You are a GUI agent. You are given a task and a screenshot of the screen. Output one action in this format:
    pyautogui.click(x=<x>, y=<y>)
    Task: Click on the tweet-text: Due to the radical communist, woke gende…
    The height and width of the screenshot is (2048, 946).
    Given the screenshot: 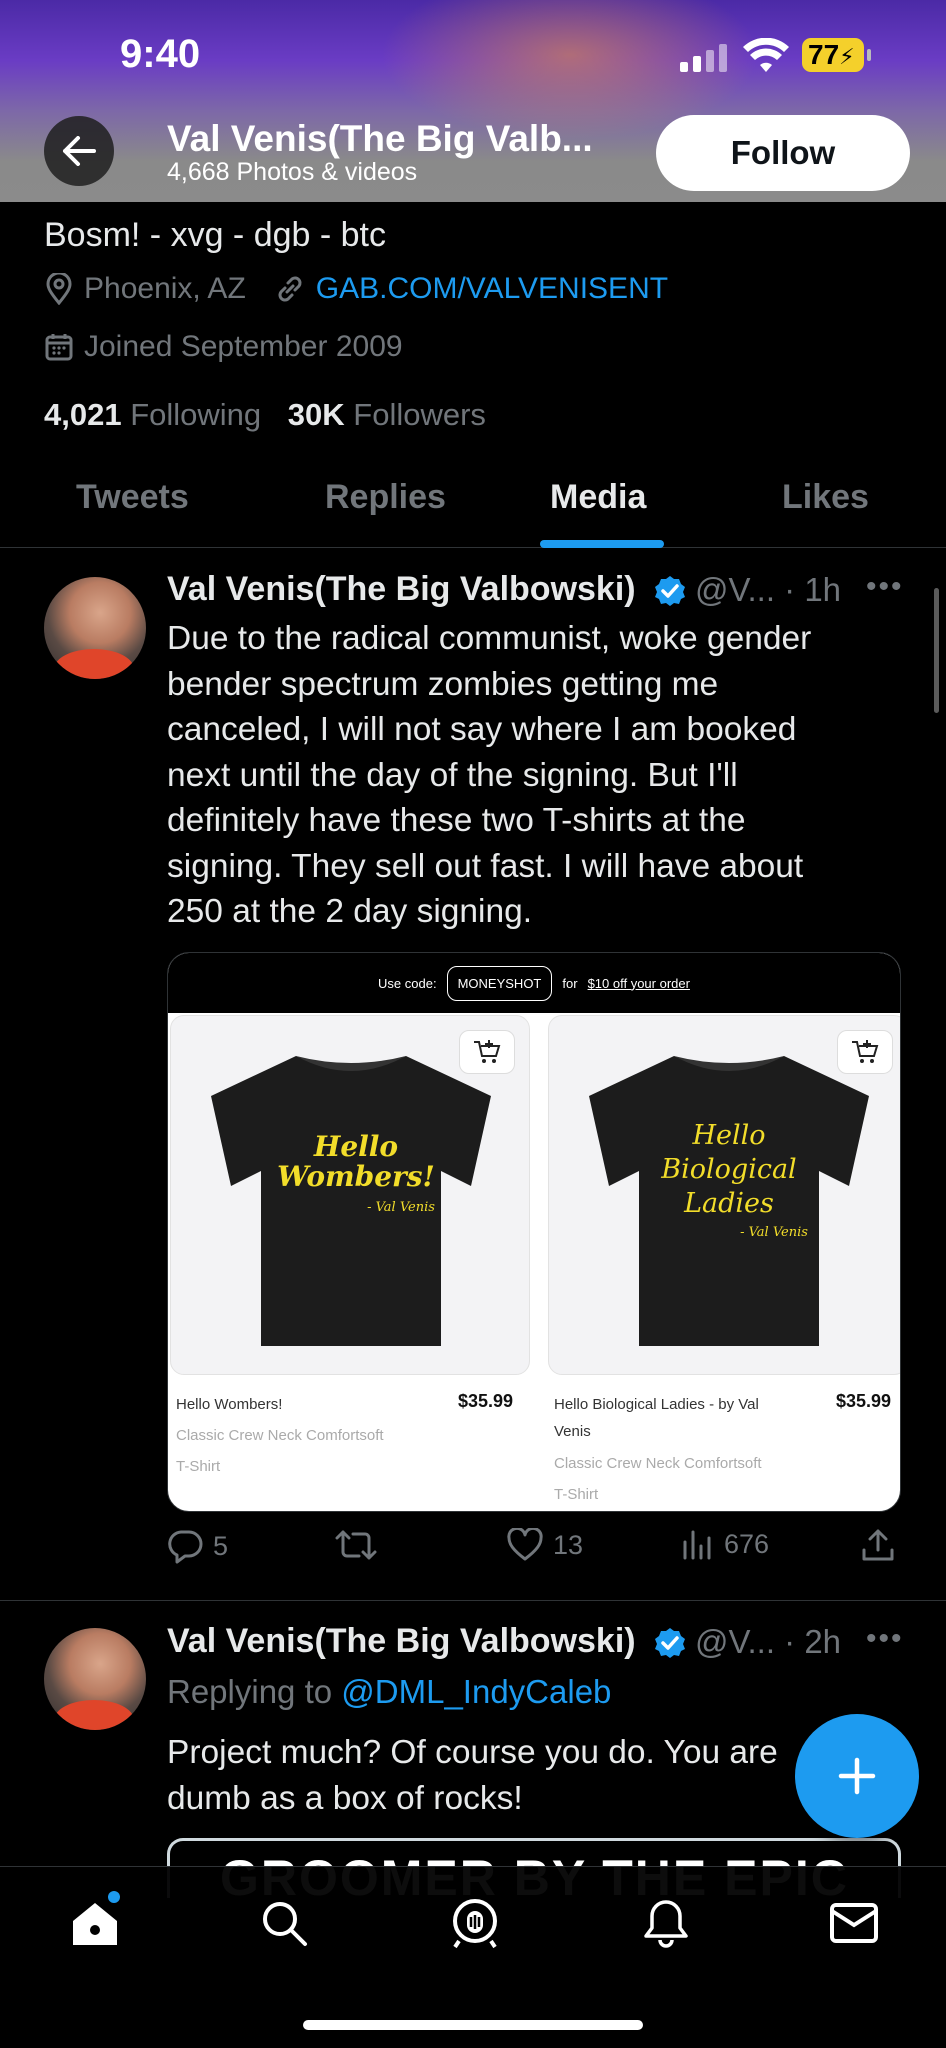 What is the action you would take?
    pyautogui.click(x=489, y=775)
    